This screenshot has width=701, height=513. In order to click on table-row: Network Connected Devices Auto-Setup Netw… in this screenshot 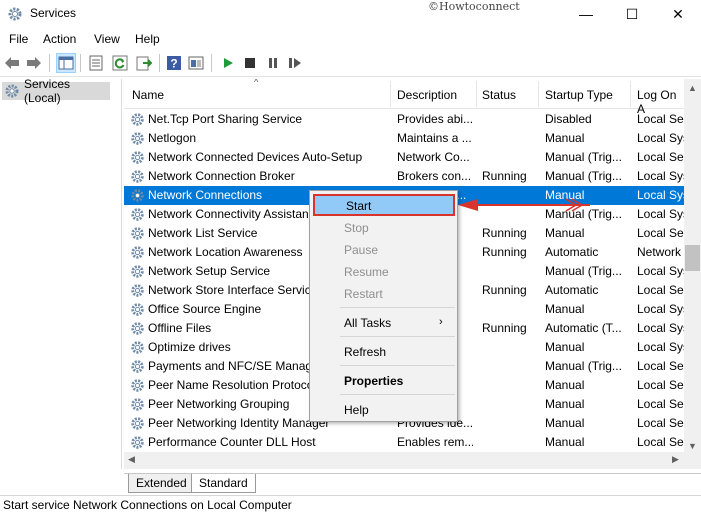, I will do `click(404, 157)`.